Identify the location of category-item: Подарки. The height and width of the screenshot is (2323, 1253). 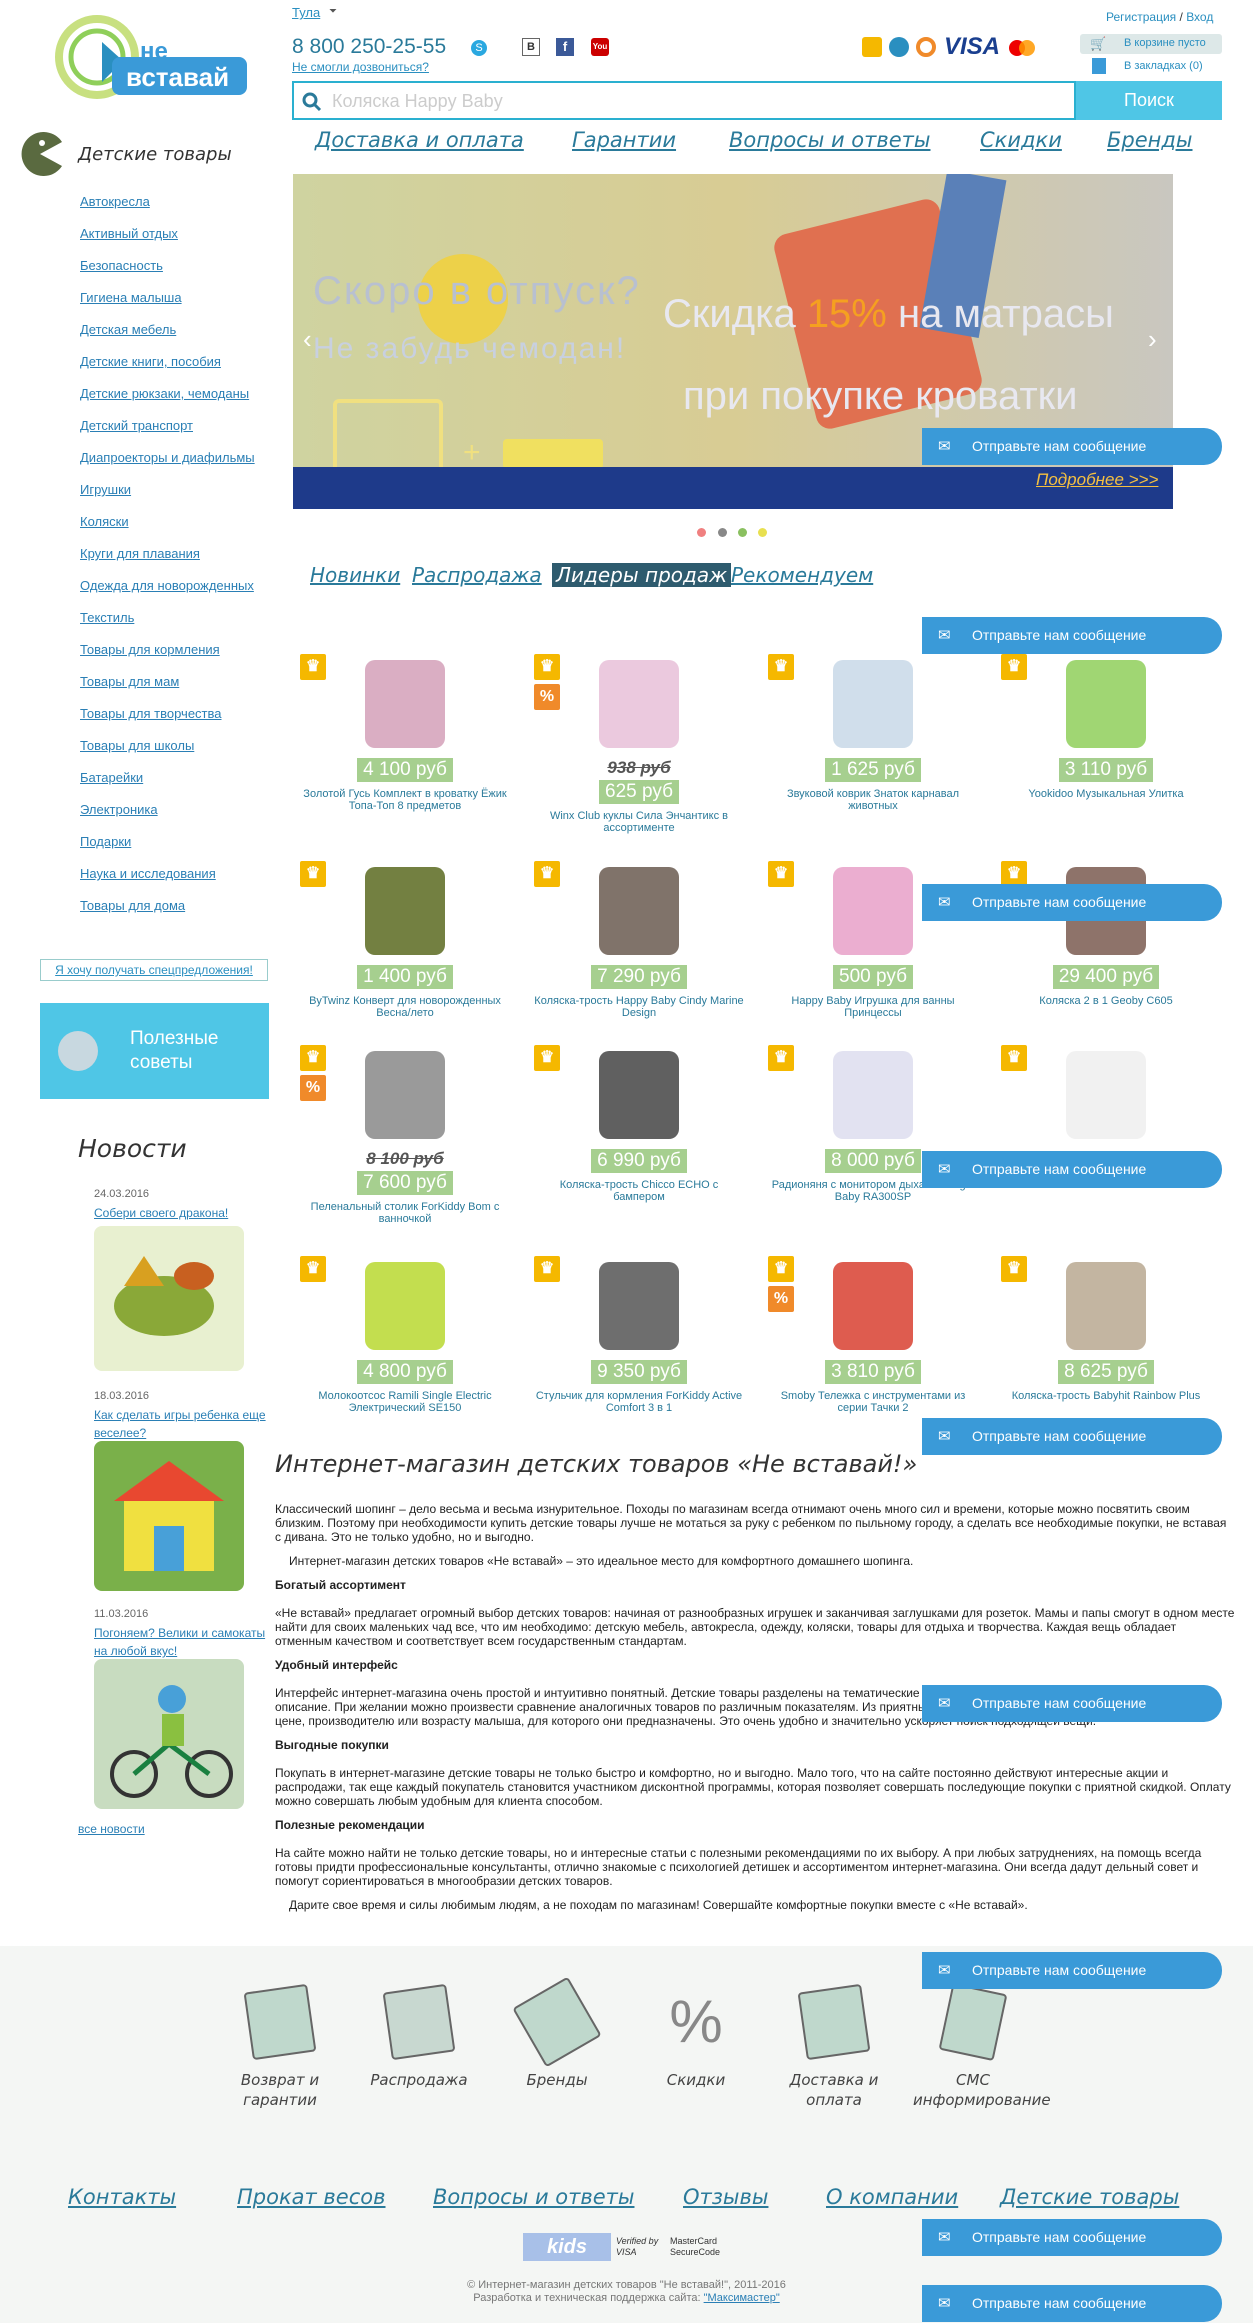
(105, 841).